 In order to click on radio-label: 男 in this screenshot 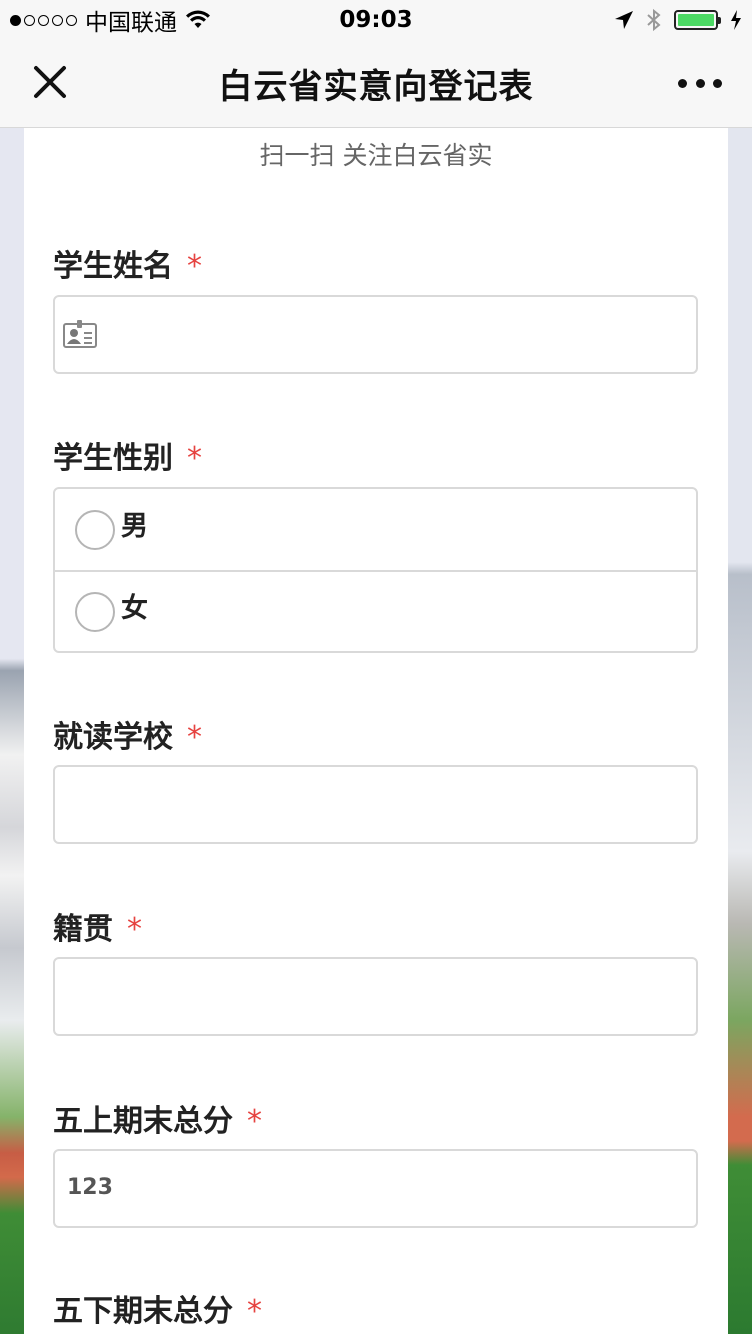, I will do `click(134, 526)`.